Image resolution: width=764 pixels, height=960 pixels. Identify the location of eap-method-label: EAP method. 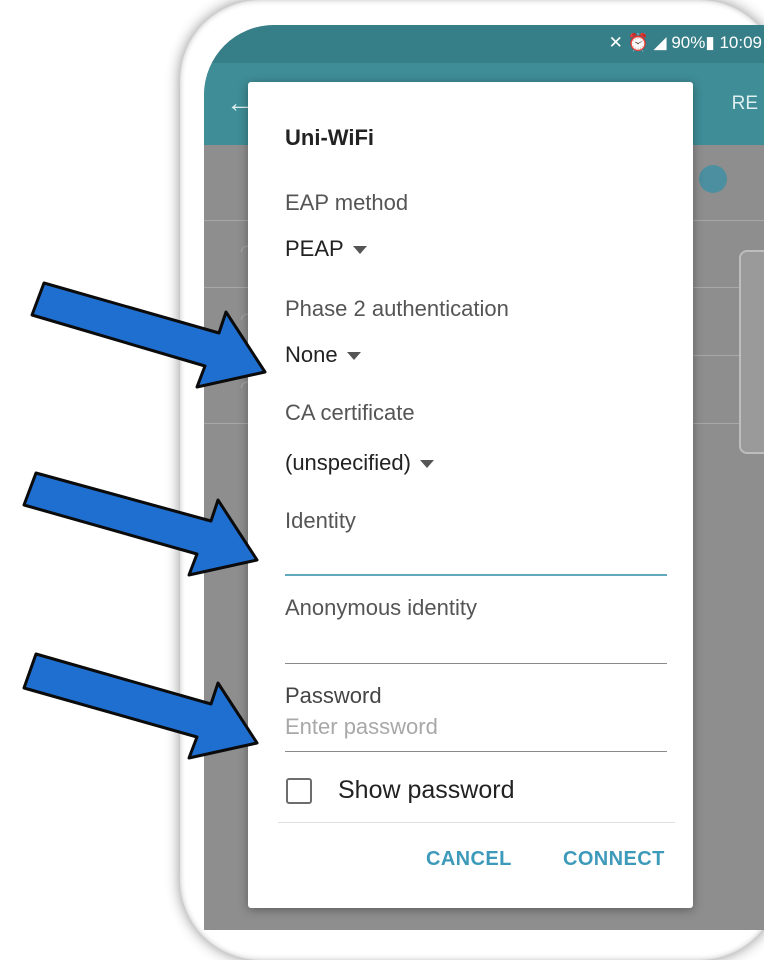
(347, 202).